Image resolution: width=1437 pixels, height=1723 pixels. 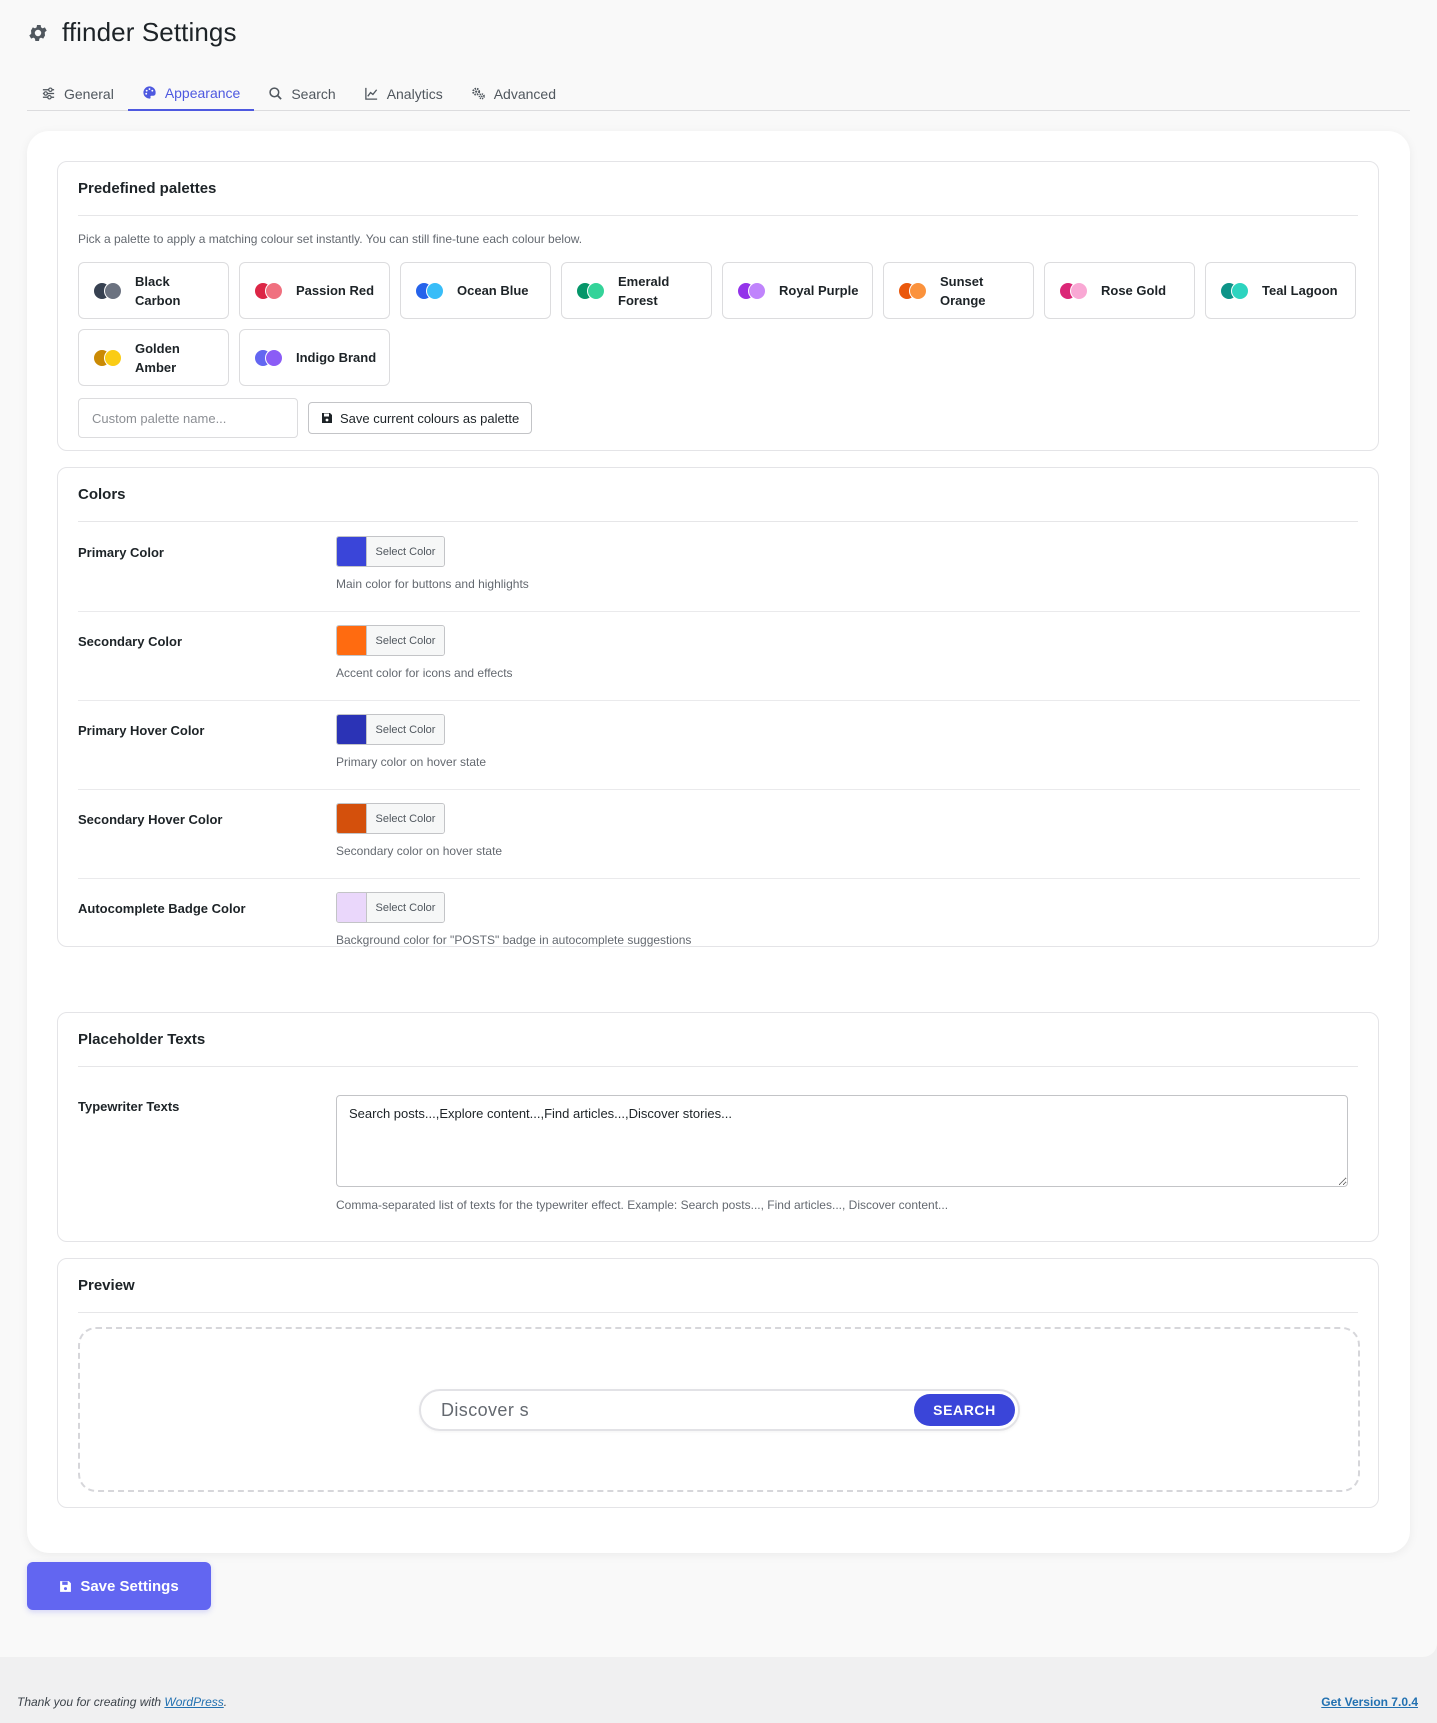 I want to click on palette-name: Golden Amber, so click(x=157, y=357).